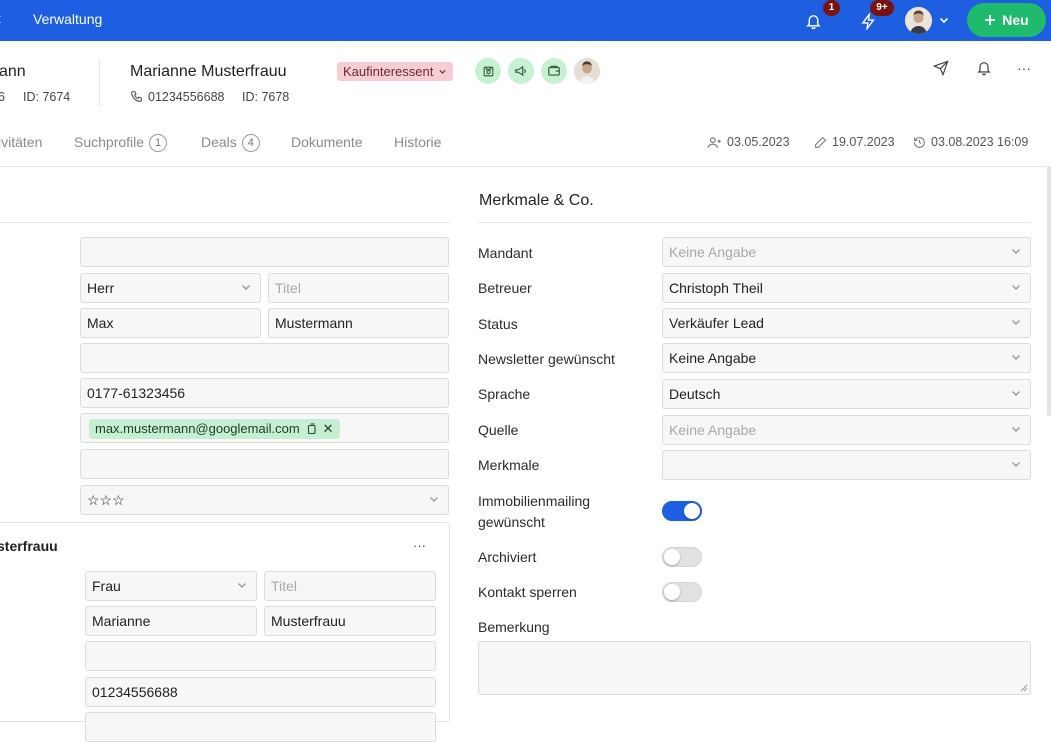 Image resolution: width=1051 pixels, height=742 pixels. What do you see at coordinates (846, 252) in the screenshot?
I see `mandant-select: Keine Angabe` at bounding box center [846, 252].